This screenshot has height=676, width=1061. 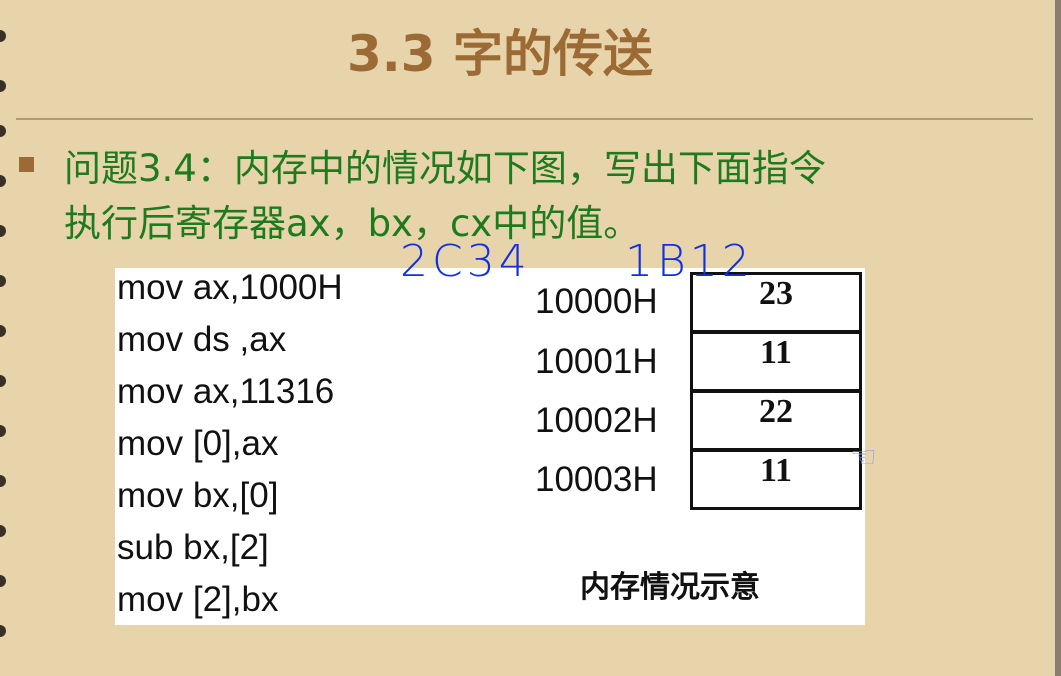 I want to click on figure-caption: 内存情况示意, so click(x=670, y=587).